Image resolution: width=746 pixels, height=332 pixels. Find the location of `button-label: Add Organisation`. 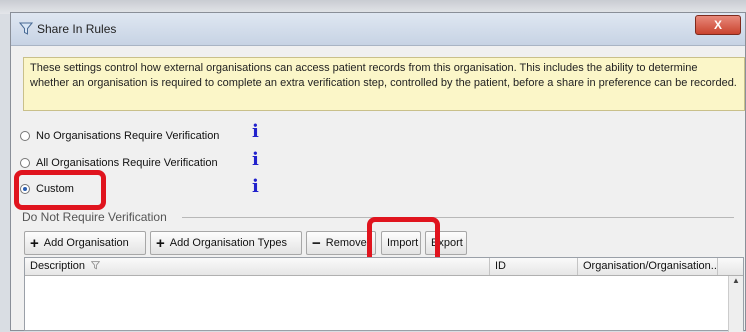

button-label: Add Organisation is located at coordinates (86, 243).